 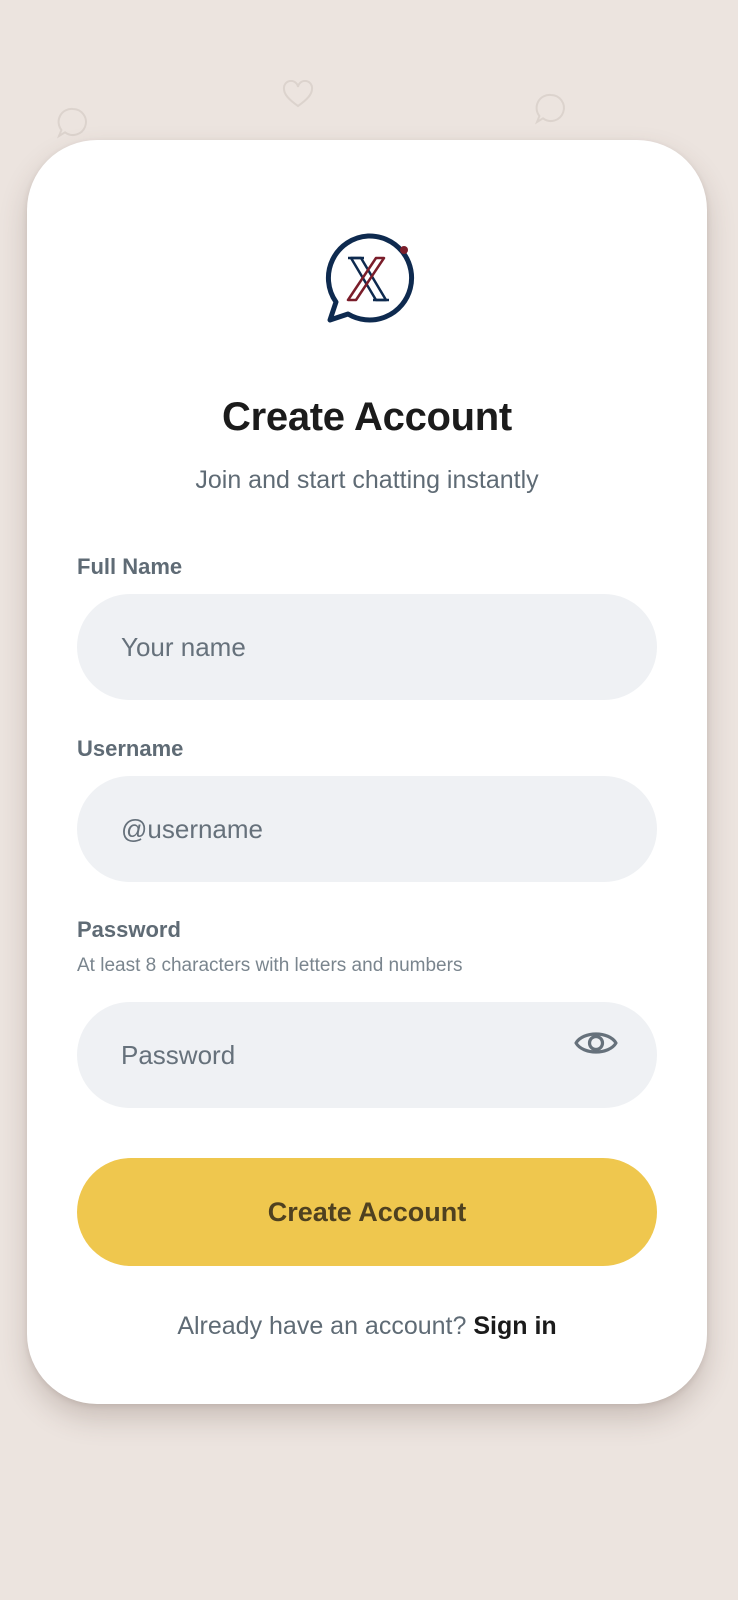 I want to click on page-title: Create Account, so click(x=367, y=417).